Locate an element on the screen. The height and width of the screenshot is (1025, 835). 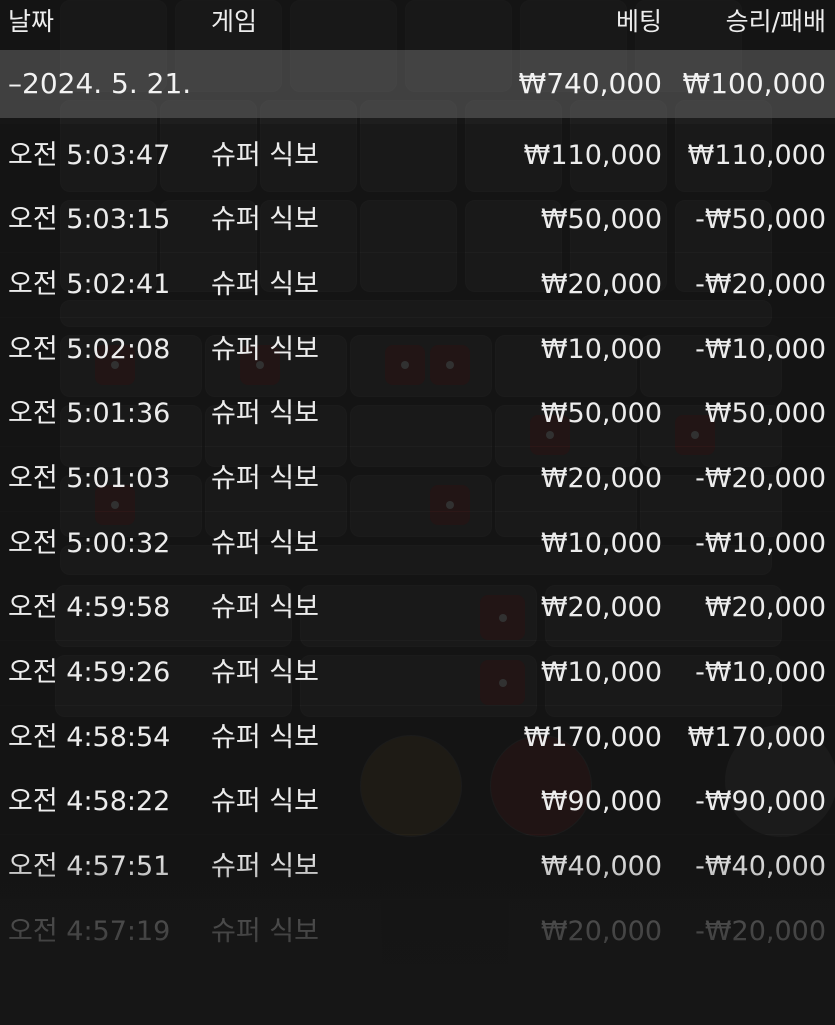
row-result: ₩20,000 is located at coordinates (765, 607).